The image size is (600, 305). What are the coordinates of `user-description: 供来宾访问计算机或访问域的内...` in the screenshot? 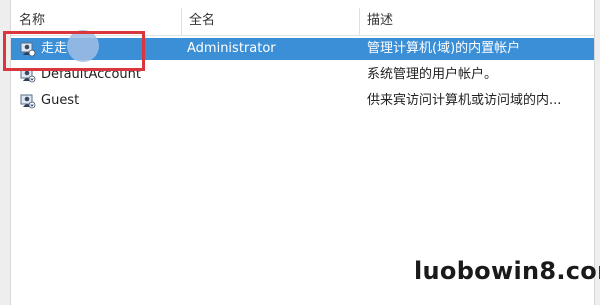 It's located at (464, 100).